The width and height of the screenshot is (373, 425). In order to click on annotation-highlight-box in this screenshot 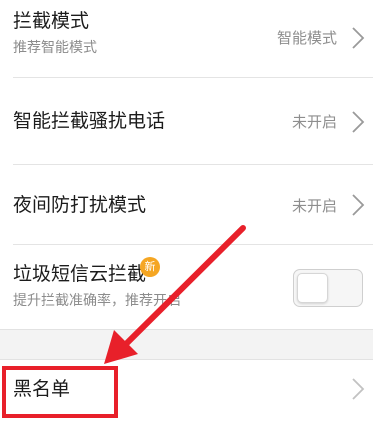, I will do `click(60, 392)`.